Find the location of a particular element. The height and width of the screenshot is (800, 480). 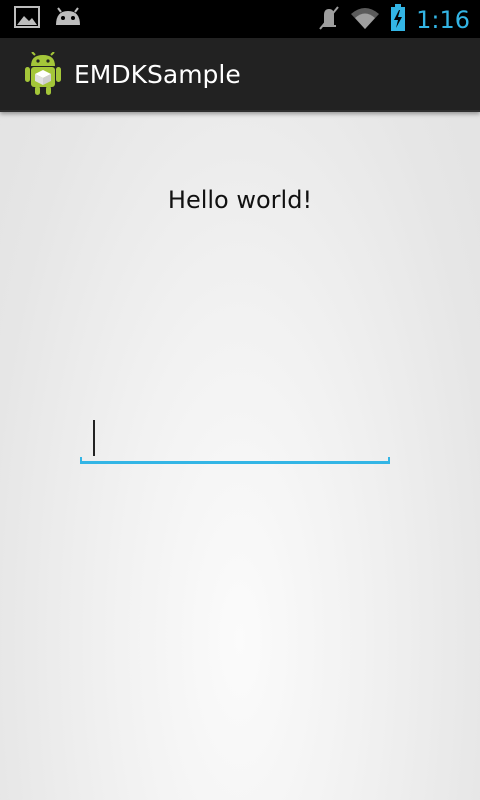

text-input is located at coordinates (236, 438).